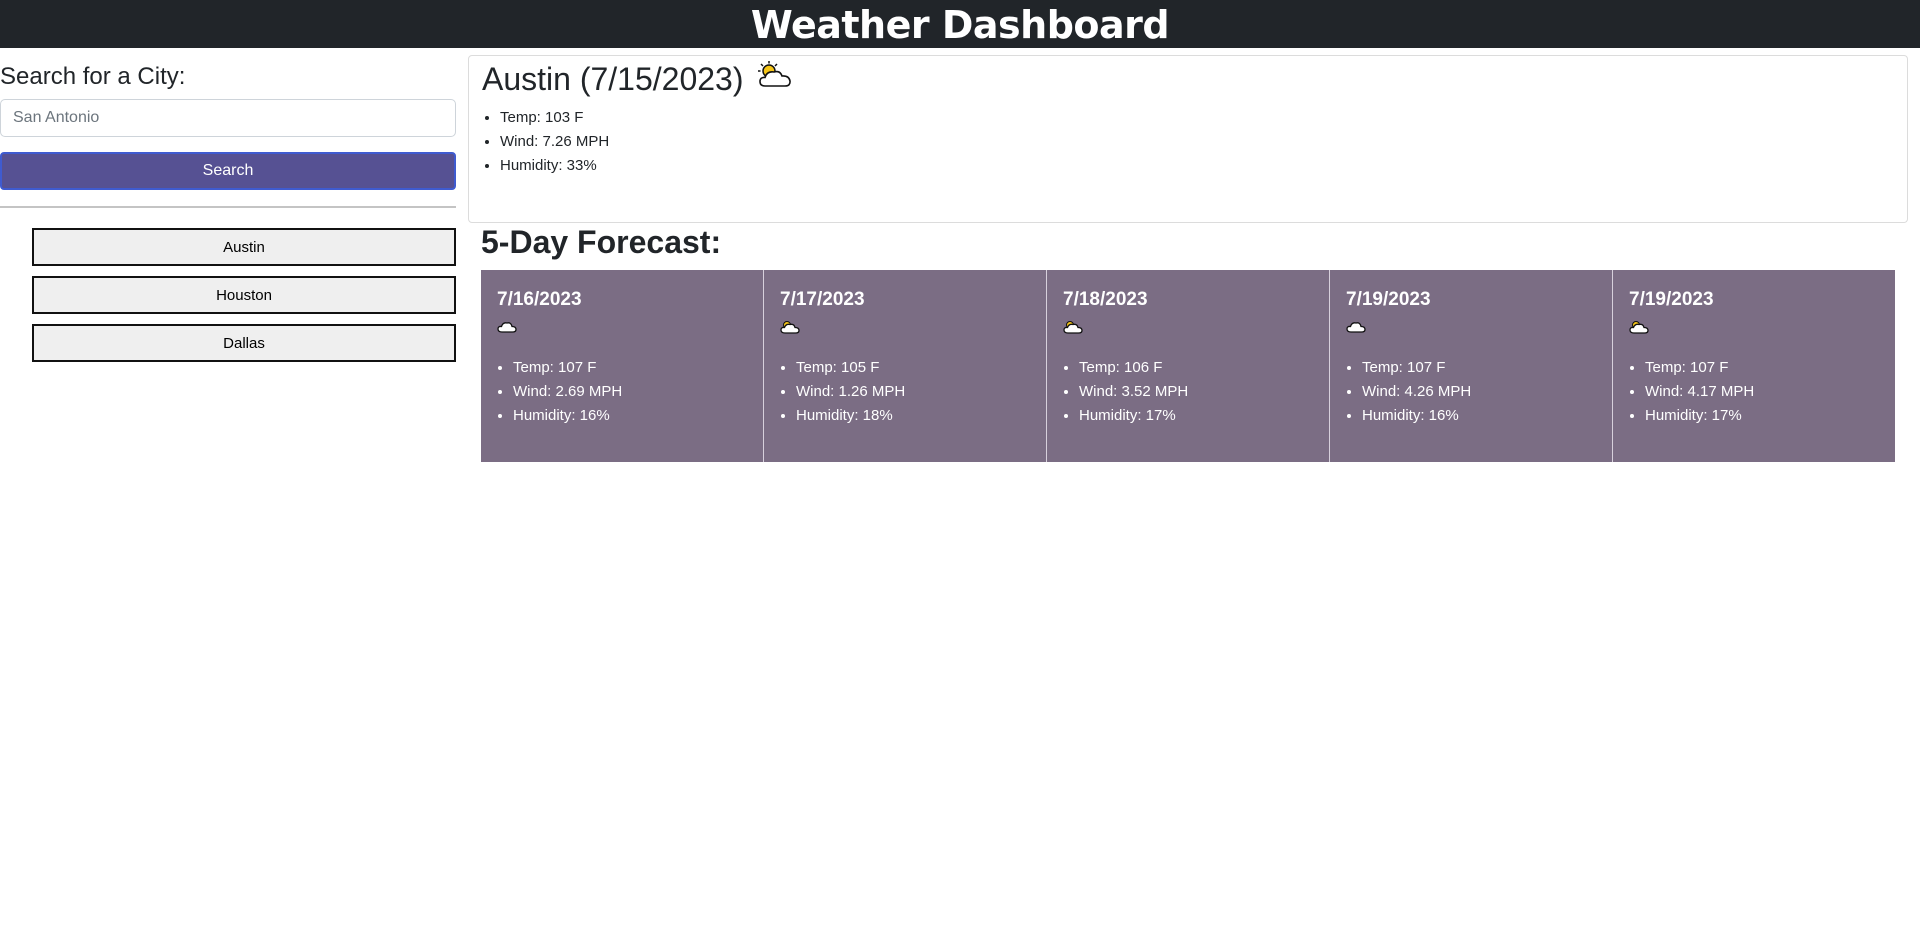  What do you see at coordinates (822, 299) in the screenshot?
I see `forecast-date: 7/17/2023` at bounding box center [822, 299].